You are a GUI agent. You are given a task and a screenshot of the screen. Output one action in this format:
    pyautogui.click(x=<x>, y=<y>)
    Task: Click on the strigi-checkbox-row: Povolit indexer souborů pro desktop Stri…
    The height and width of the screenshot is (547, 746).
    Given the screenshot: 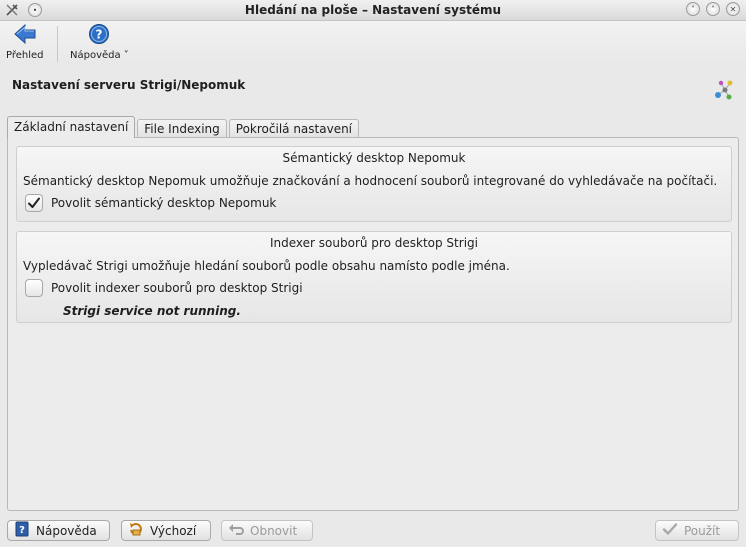 What is the action you would take?
    pyautogui.click(x=164, y=288)
    